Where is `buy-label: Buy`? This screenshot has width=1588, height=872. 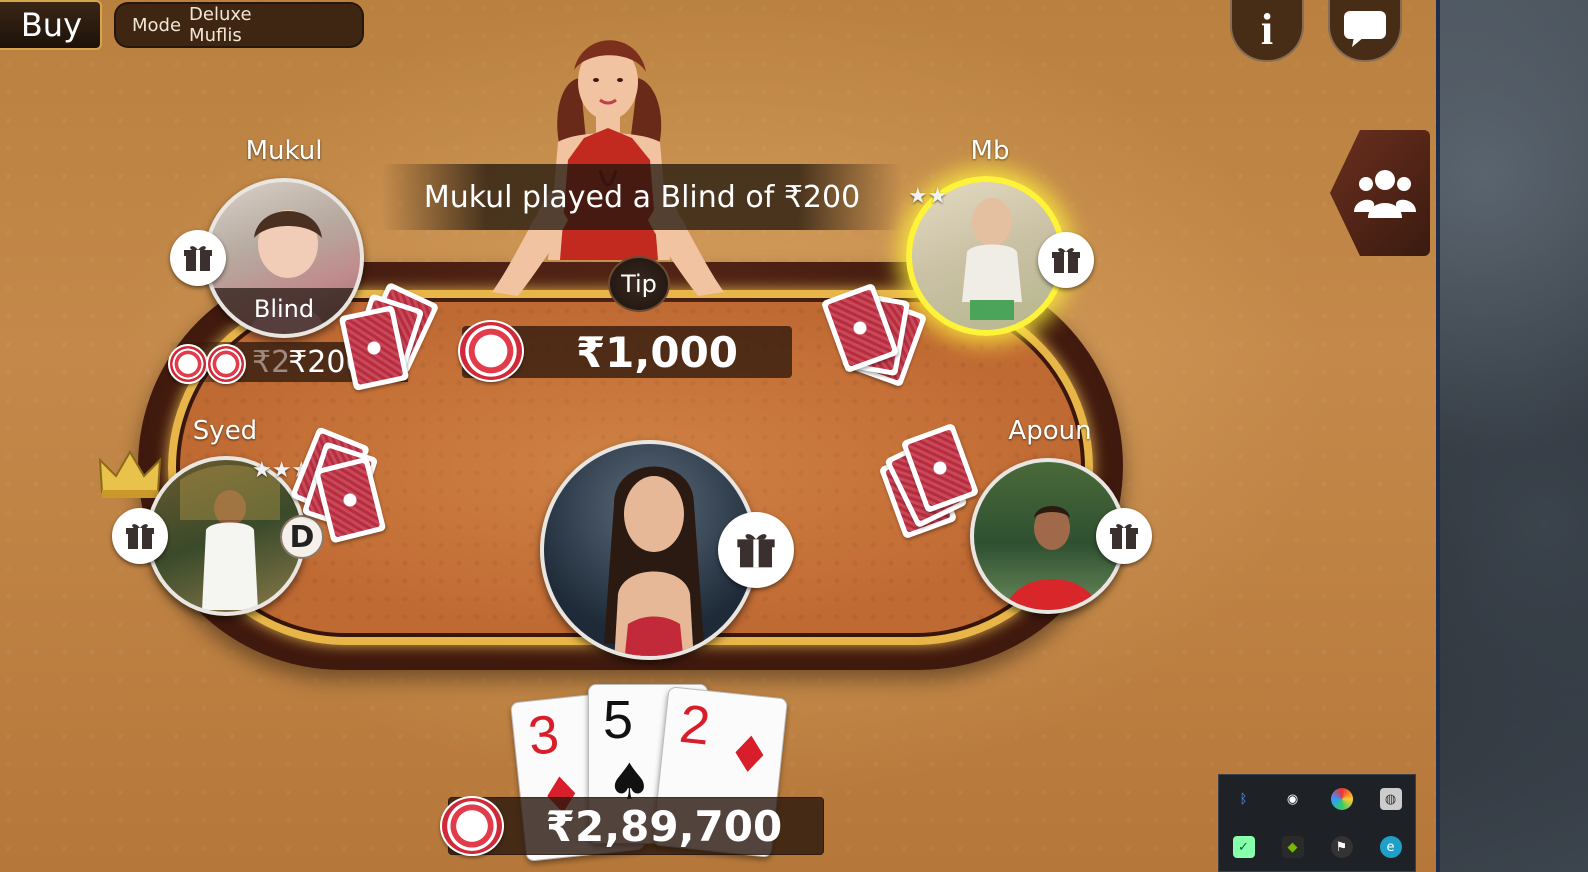 buy-label: Buy is located at coordinates (51, 25).